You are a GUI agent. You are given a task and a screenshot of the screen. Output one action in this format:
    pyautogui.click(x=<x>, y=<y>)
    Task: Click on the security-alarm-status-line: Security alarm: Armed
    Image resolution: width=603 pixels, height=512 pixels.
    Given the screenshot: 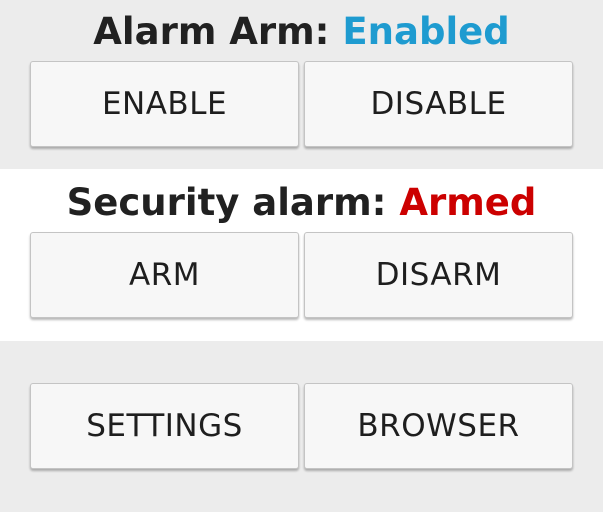 What is the action you would take?
    pyautogui.click(x=301, y=203)
    